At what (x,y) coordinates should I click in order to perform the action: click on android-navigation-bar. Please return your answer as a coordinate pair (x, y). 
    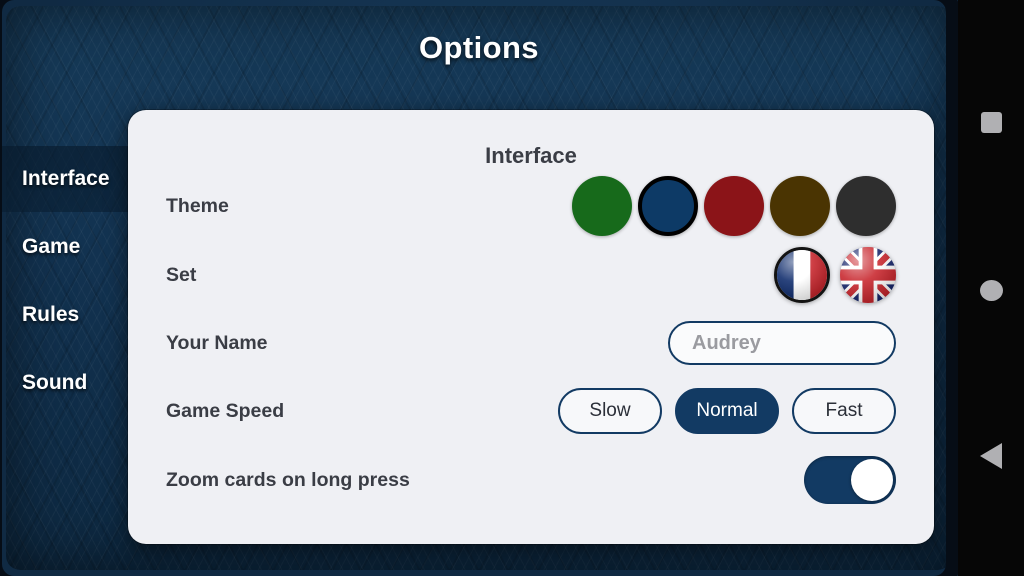
    Looking at the image, I should click on (991, 288).